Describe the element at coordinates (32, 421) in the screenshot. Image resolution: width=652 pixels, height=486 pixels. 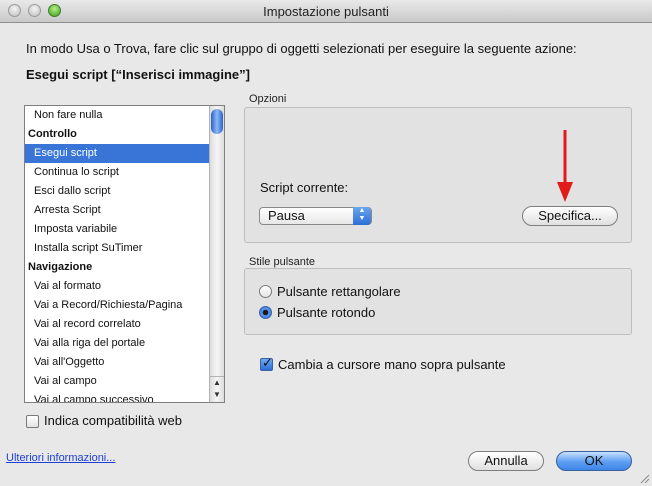
I see `web-compat-checkbox` at that location.